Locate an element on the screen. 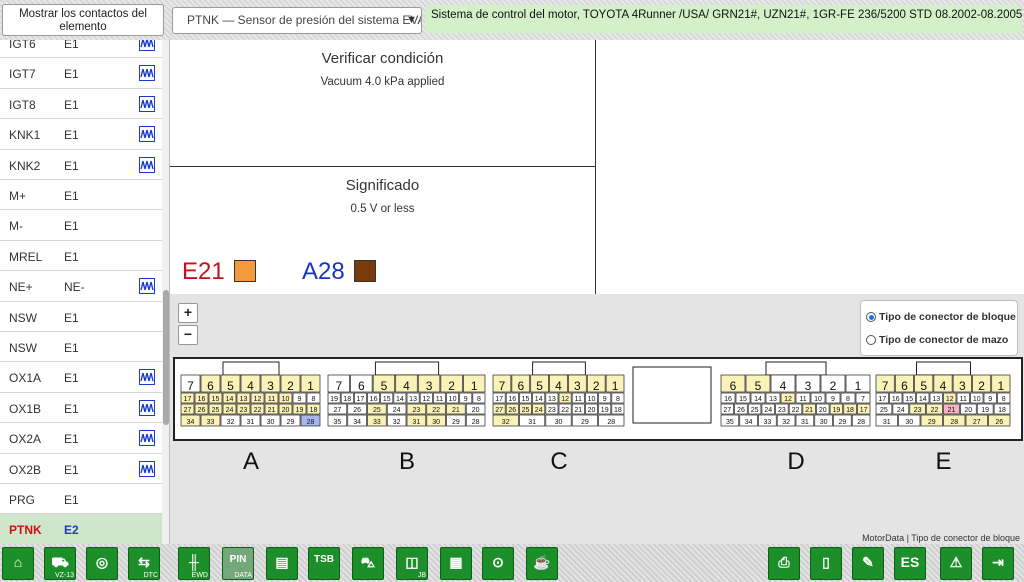  pin-number: 11 is located at coordinates (963, 399).